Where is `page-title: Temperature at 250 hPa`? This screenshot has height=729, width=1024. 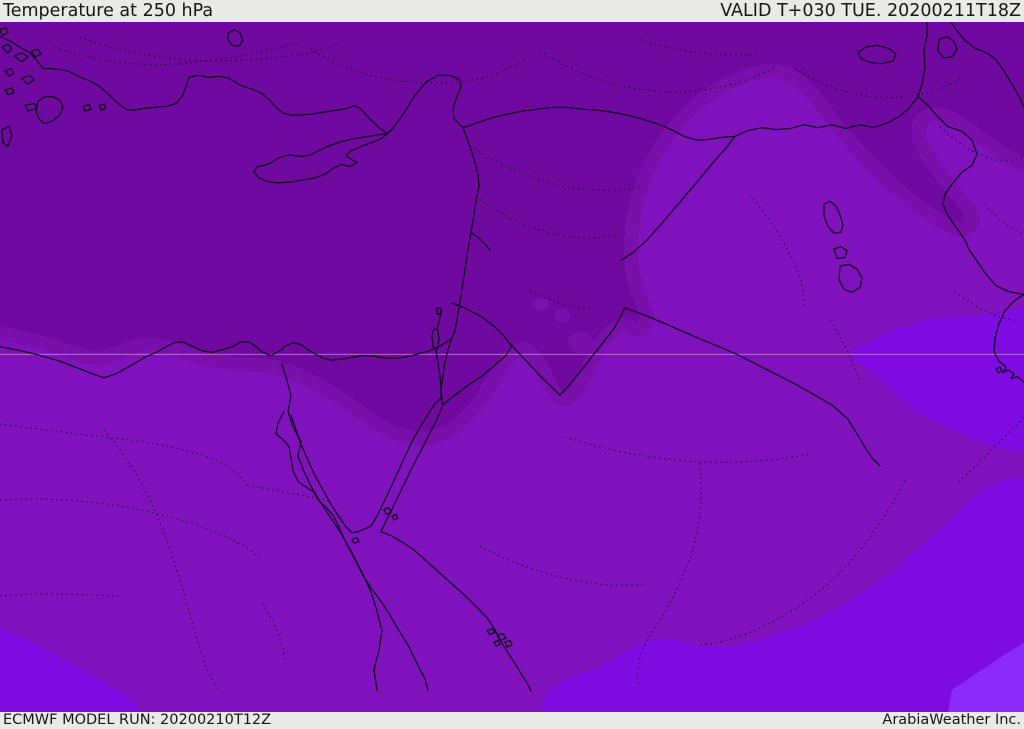 page-title: Temperature at 250 hPa is located at coordinates (108, 11).